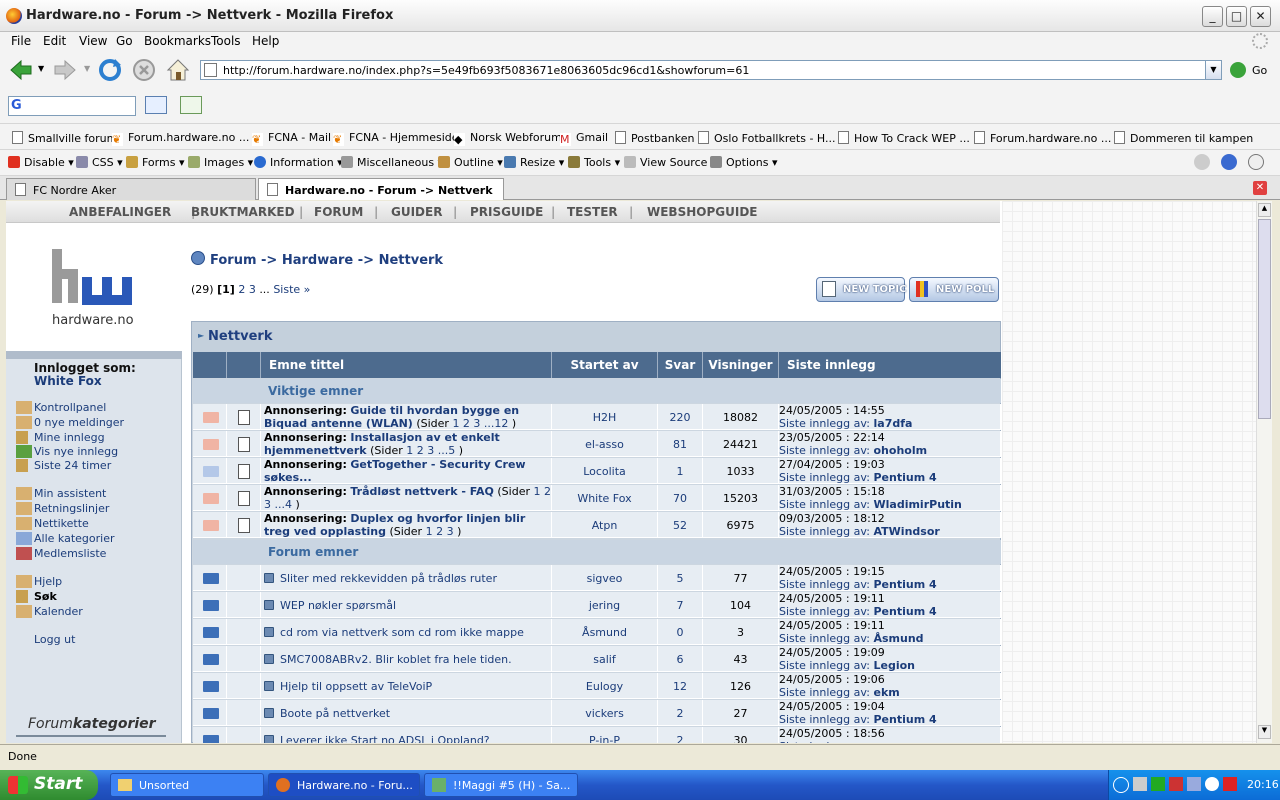 The image size is (1280, 800). What do you see at coordinates (680, 498) in the screenshot?
I see `replies-cell: 70` at bounding box center [680, 498].